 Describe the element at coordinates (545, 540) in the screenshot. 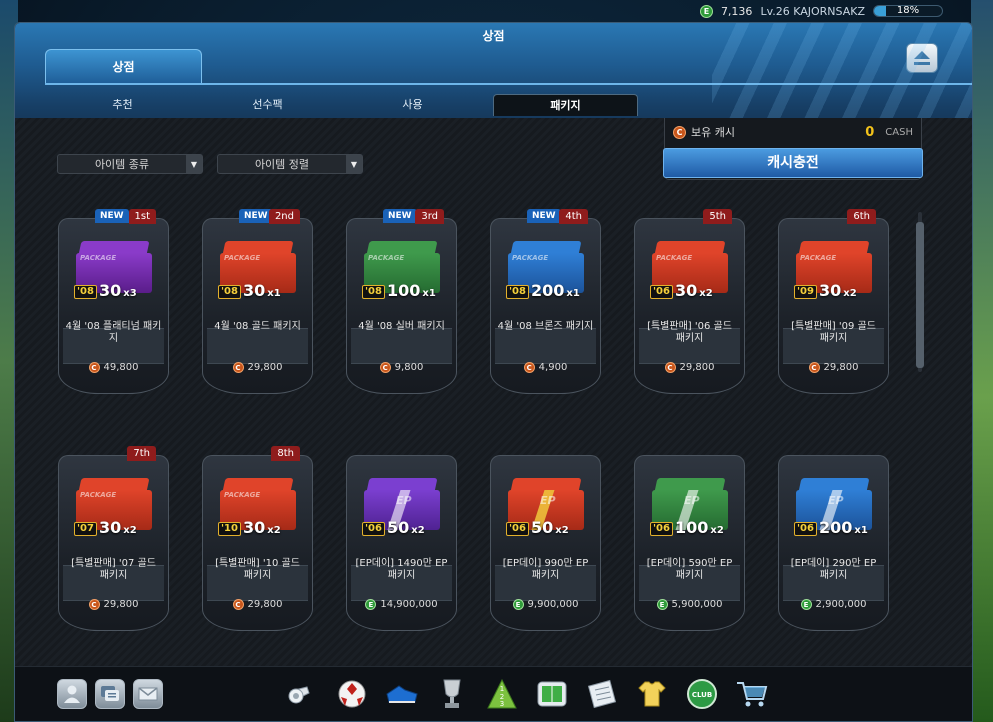

I see `product-card: EP '06 50 x2 [EP데이] 990만 EP 패키지 E 9,900,000` at that location.